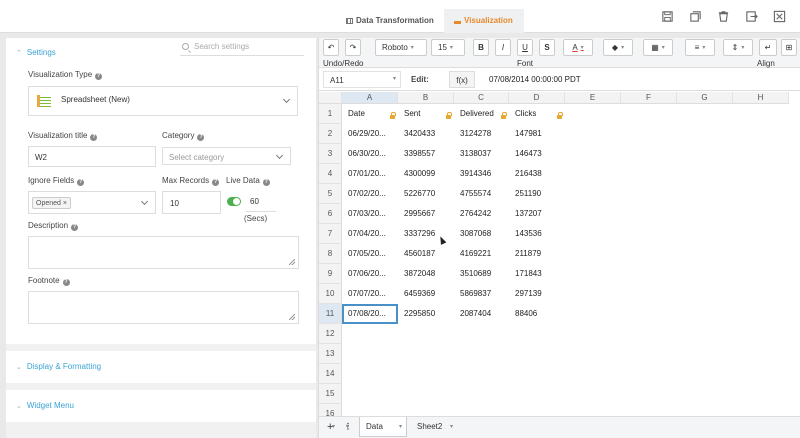 The height and width of the screenshot is (438, 800). Describe the element at coordinates (330, 294) in the screenshot. I see `row-header: 10` at that location.